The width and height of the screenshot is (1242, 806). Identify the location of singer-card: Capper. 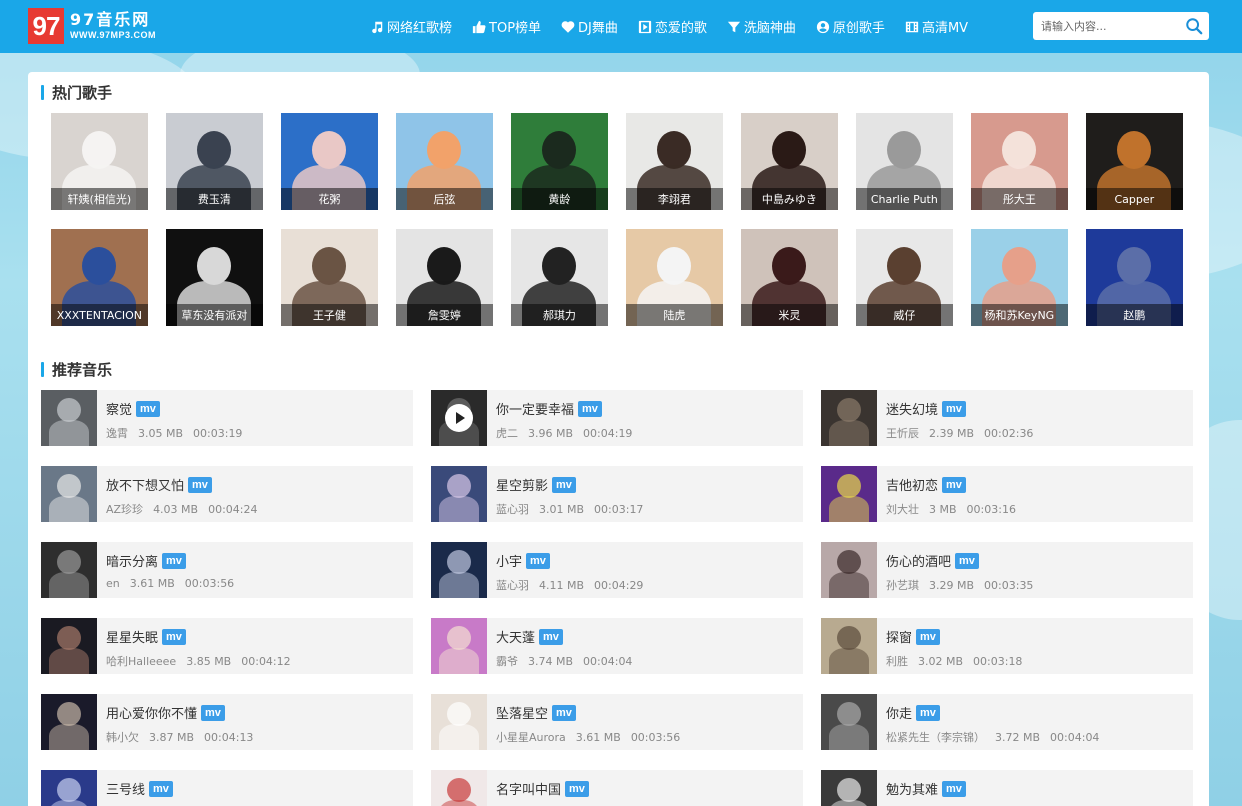
(1134, 161).